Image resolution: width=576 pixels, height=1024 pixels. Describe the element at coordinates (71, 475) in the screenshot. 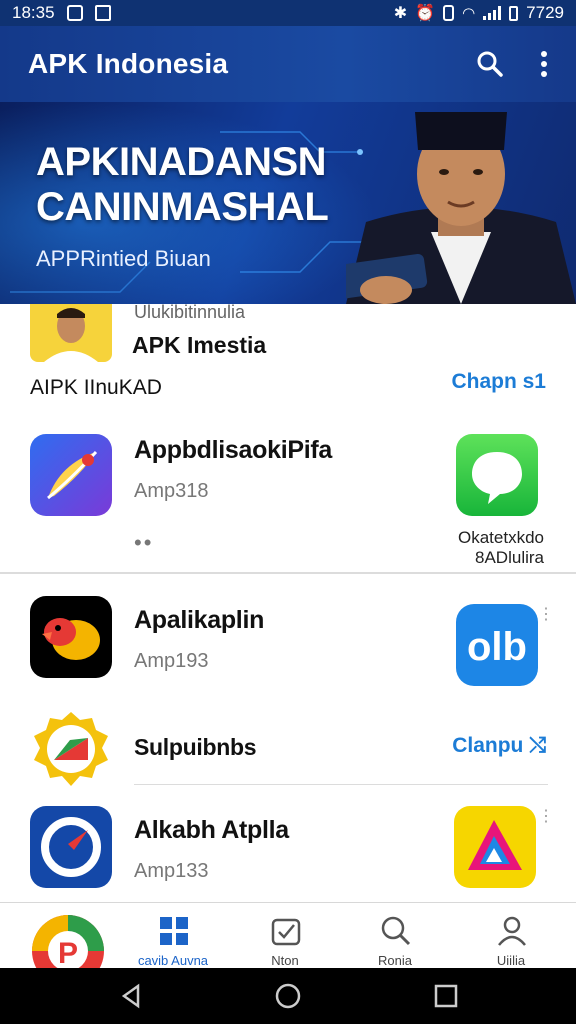

I see `app-icon-feather` at that location.